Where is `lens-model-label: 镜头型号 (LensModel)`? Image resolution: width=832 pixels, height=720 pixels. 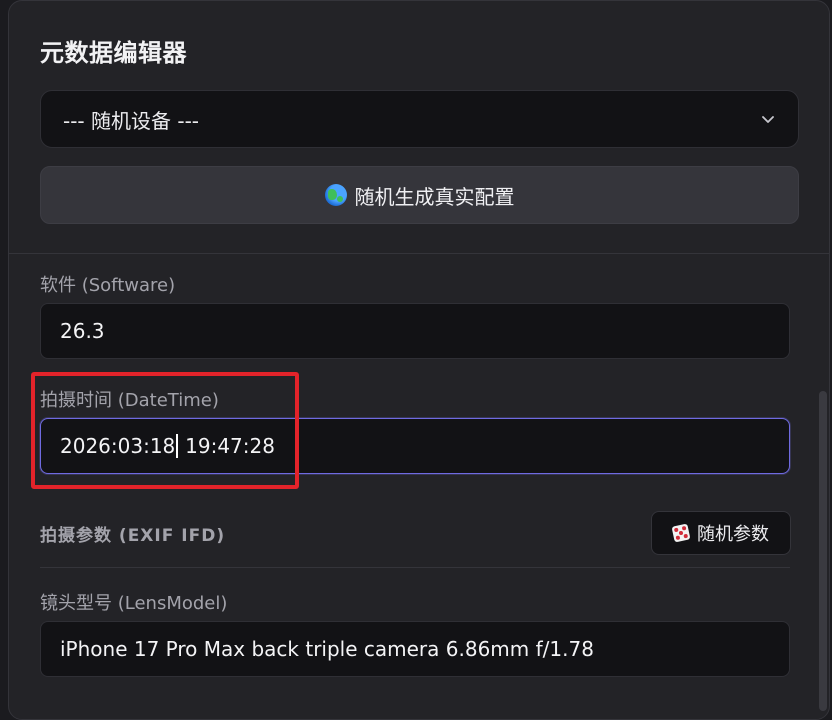 lens-model-label: 镜头型号 (LensModel) is located at coordinates (134, 603).